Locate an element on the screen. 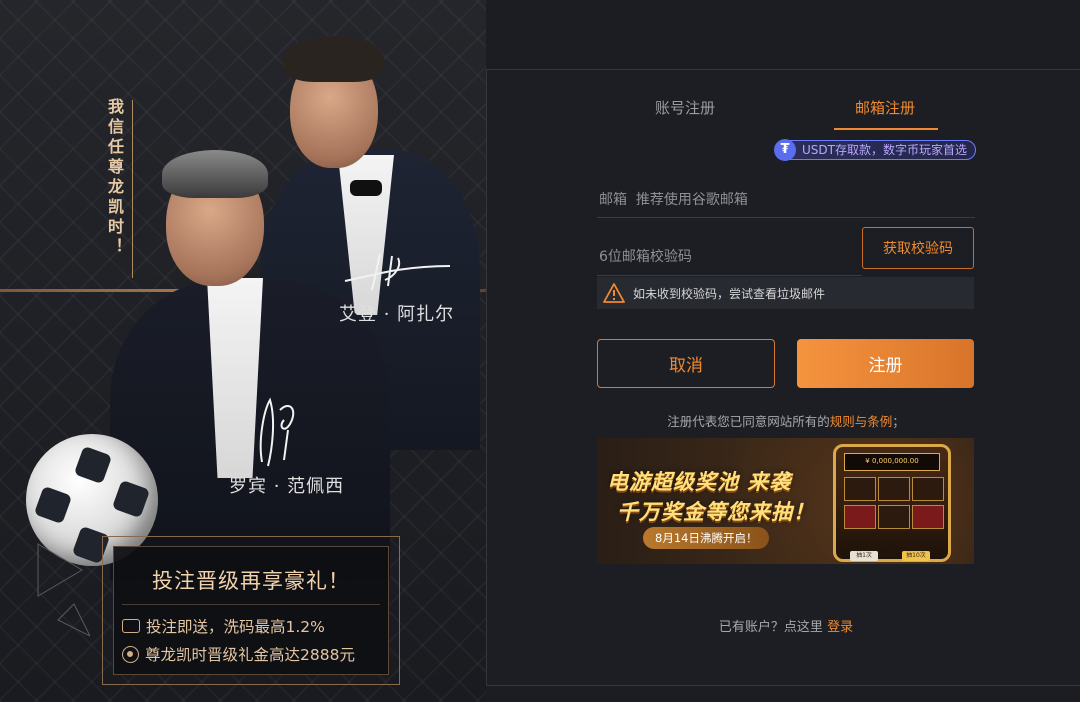 The width and height of the screenshot is (1080, 702). hazard-signature-icon is located at coordinates (397, 272).